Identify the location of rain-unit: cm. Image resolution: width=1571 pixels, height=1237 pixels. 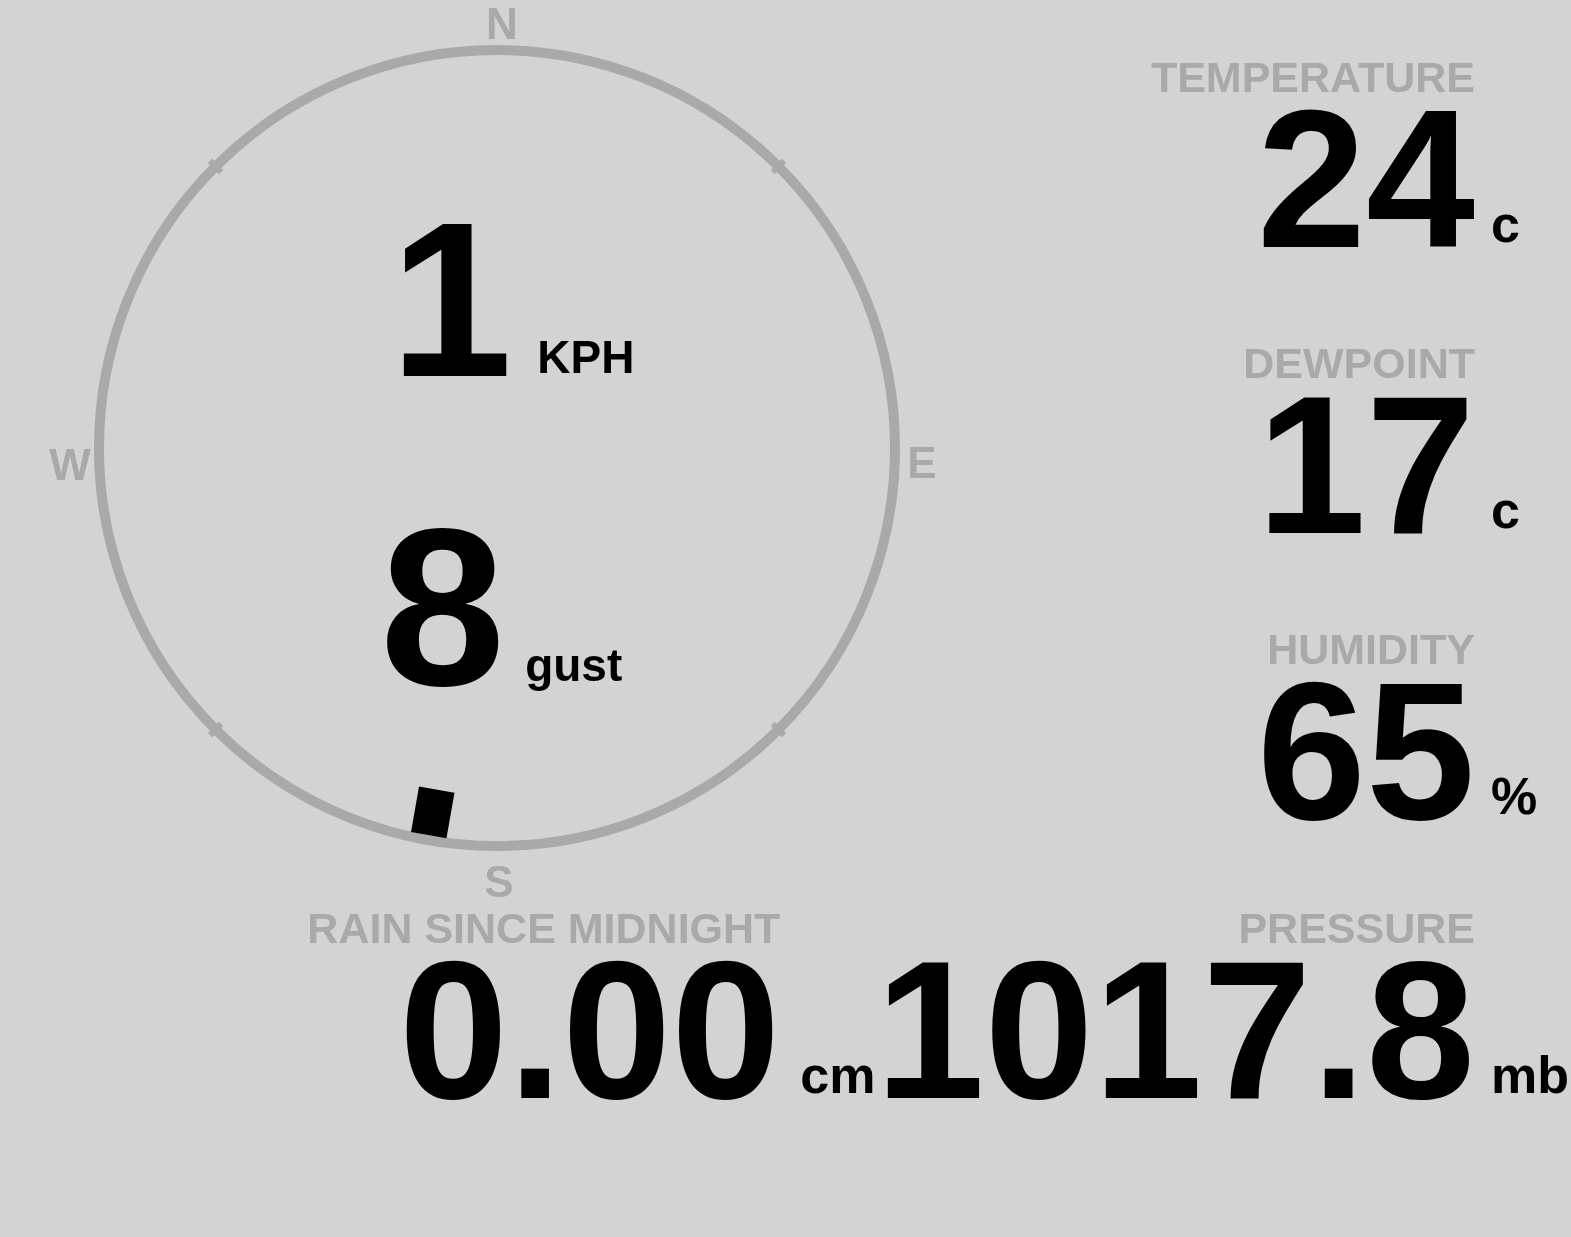
(837, 1075).